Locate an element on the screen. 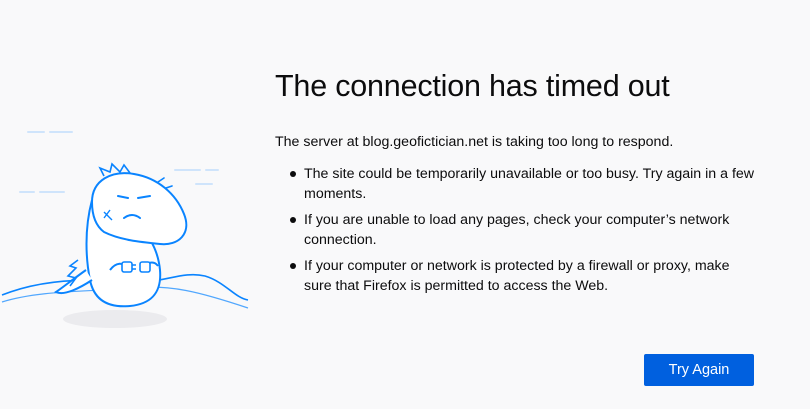  try-again-button: Try Again is located at coordinates (699, 370).